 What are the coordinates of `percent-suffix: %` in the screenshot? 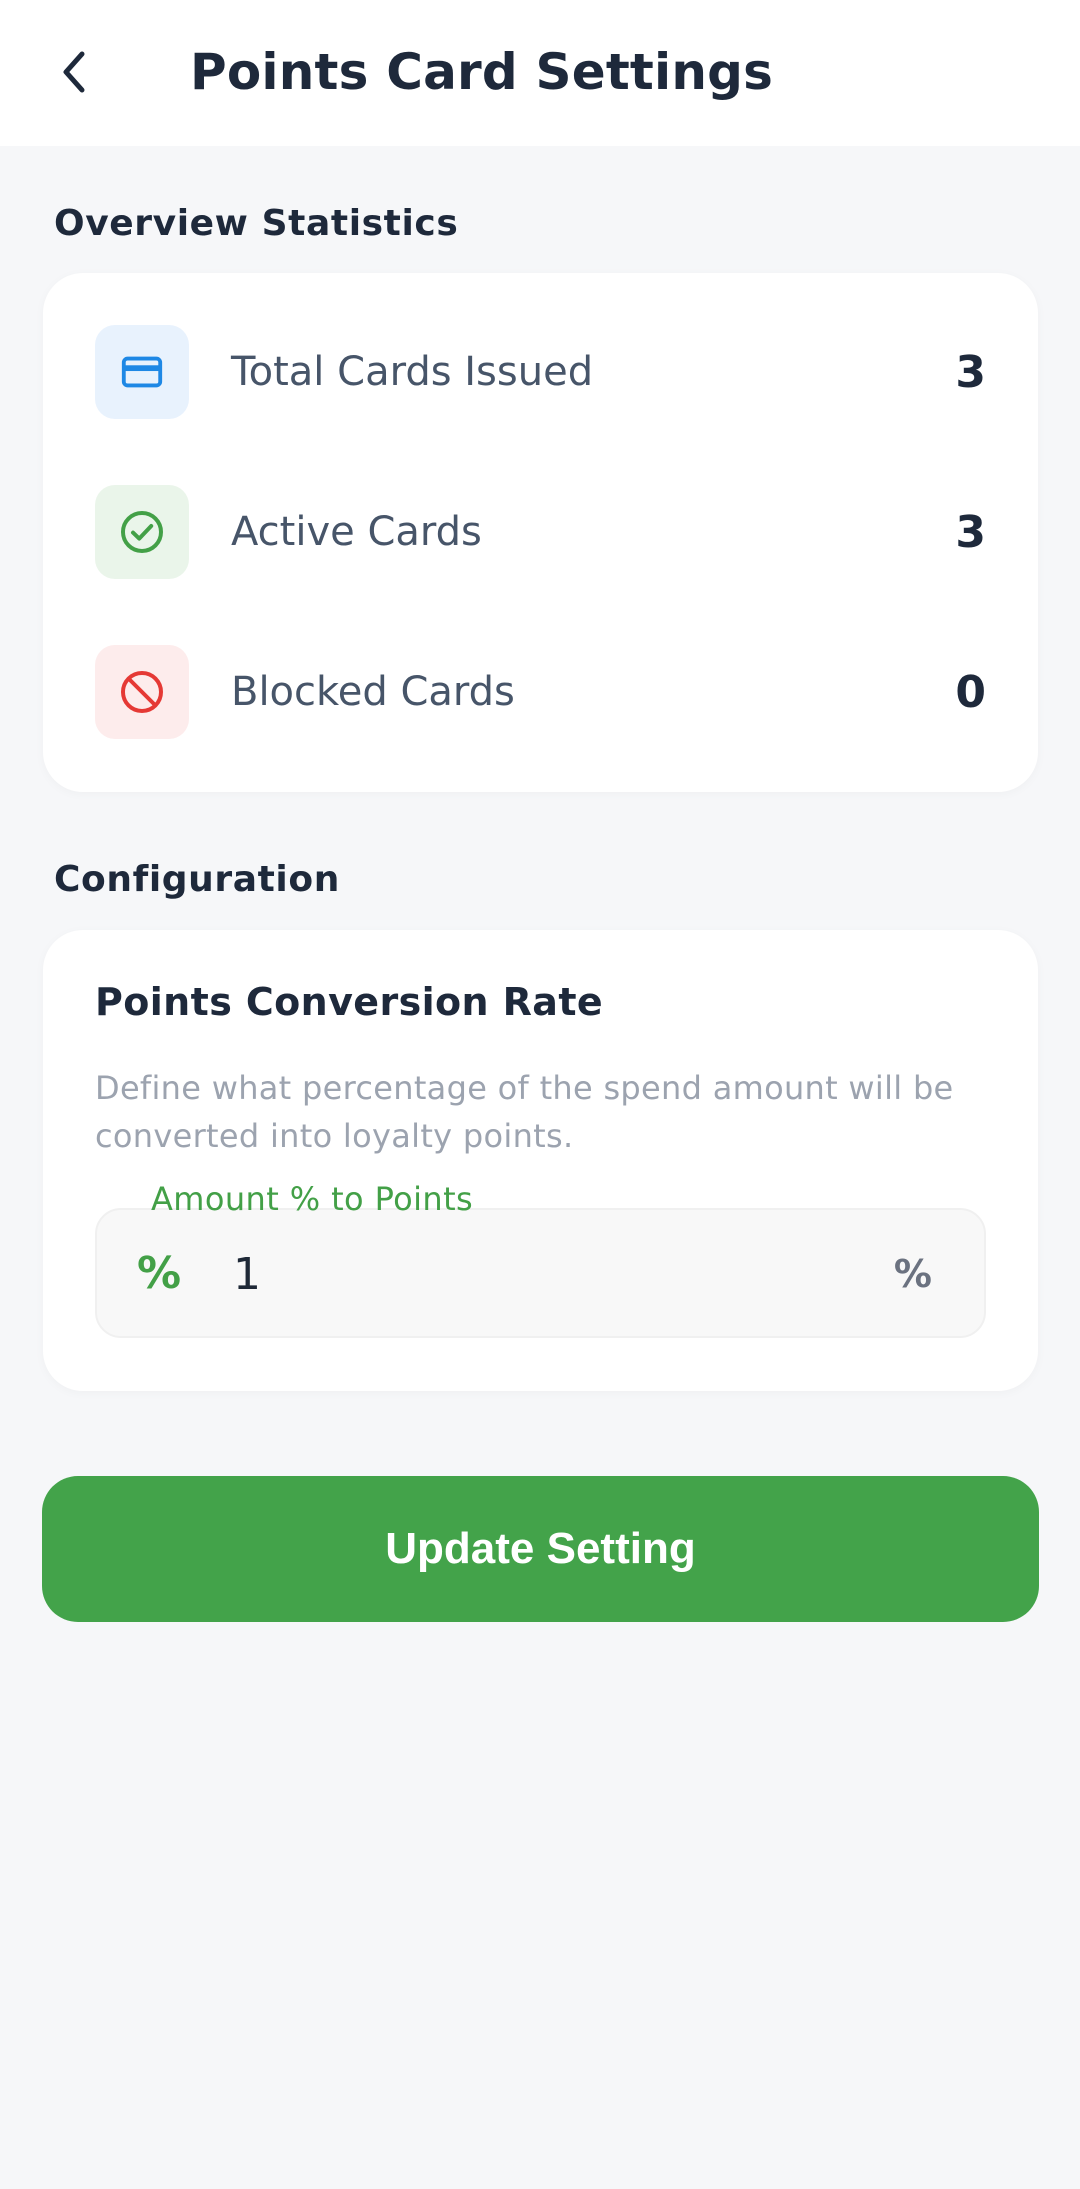 It's located at (912, 1274).